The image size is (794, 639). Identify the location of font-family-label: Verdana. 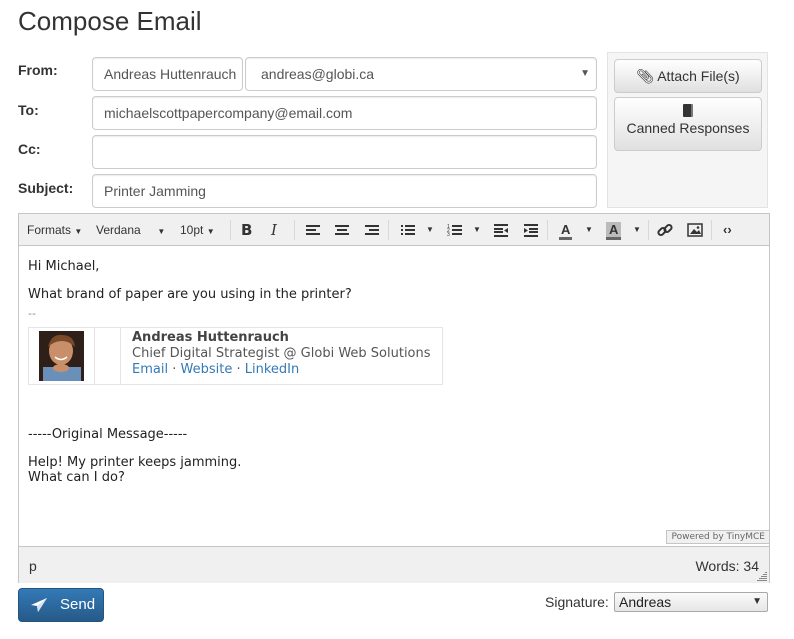
(118, 230).